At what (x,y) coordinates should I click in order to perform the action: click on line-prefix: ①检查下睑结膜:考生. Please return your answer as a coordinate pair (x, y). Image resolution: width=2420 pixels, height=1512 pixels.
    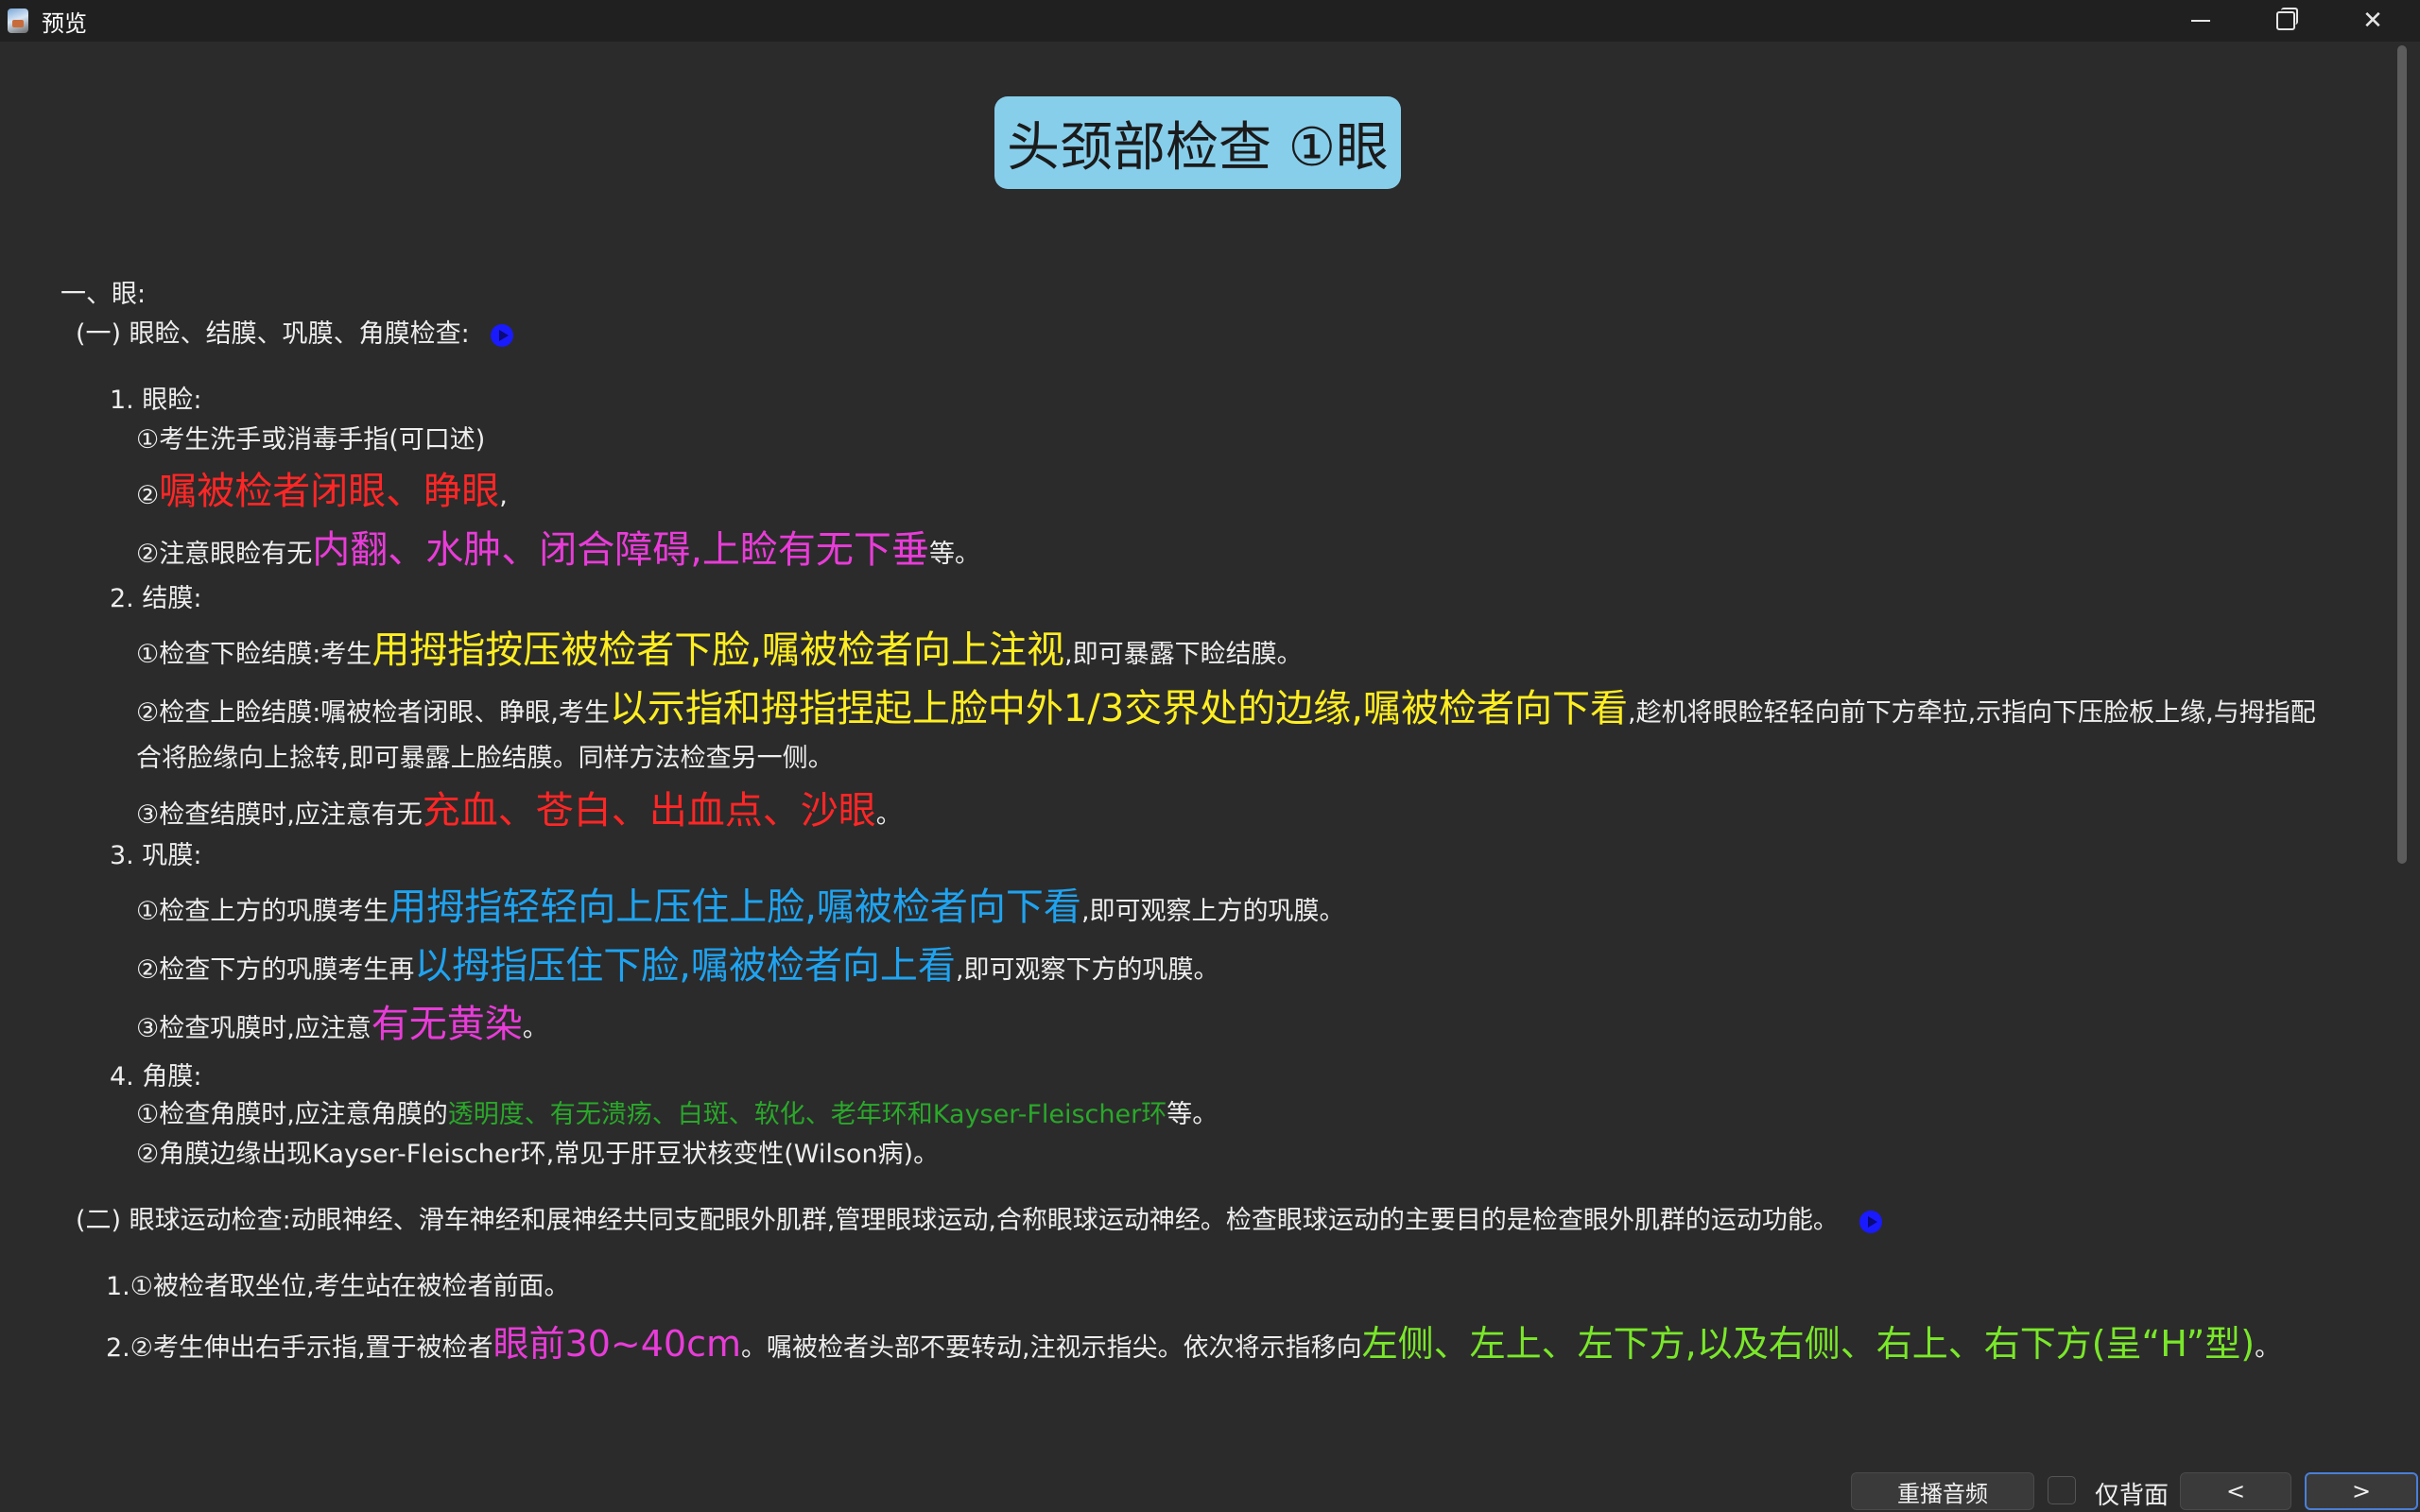
    Looking at the image, I should click on (254, 654).